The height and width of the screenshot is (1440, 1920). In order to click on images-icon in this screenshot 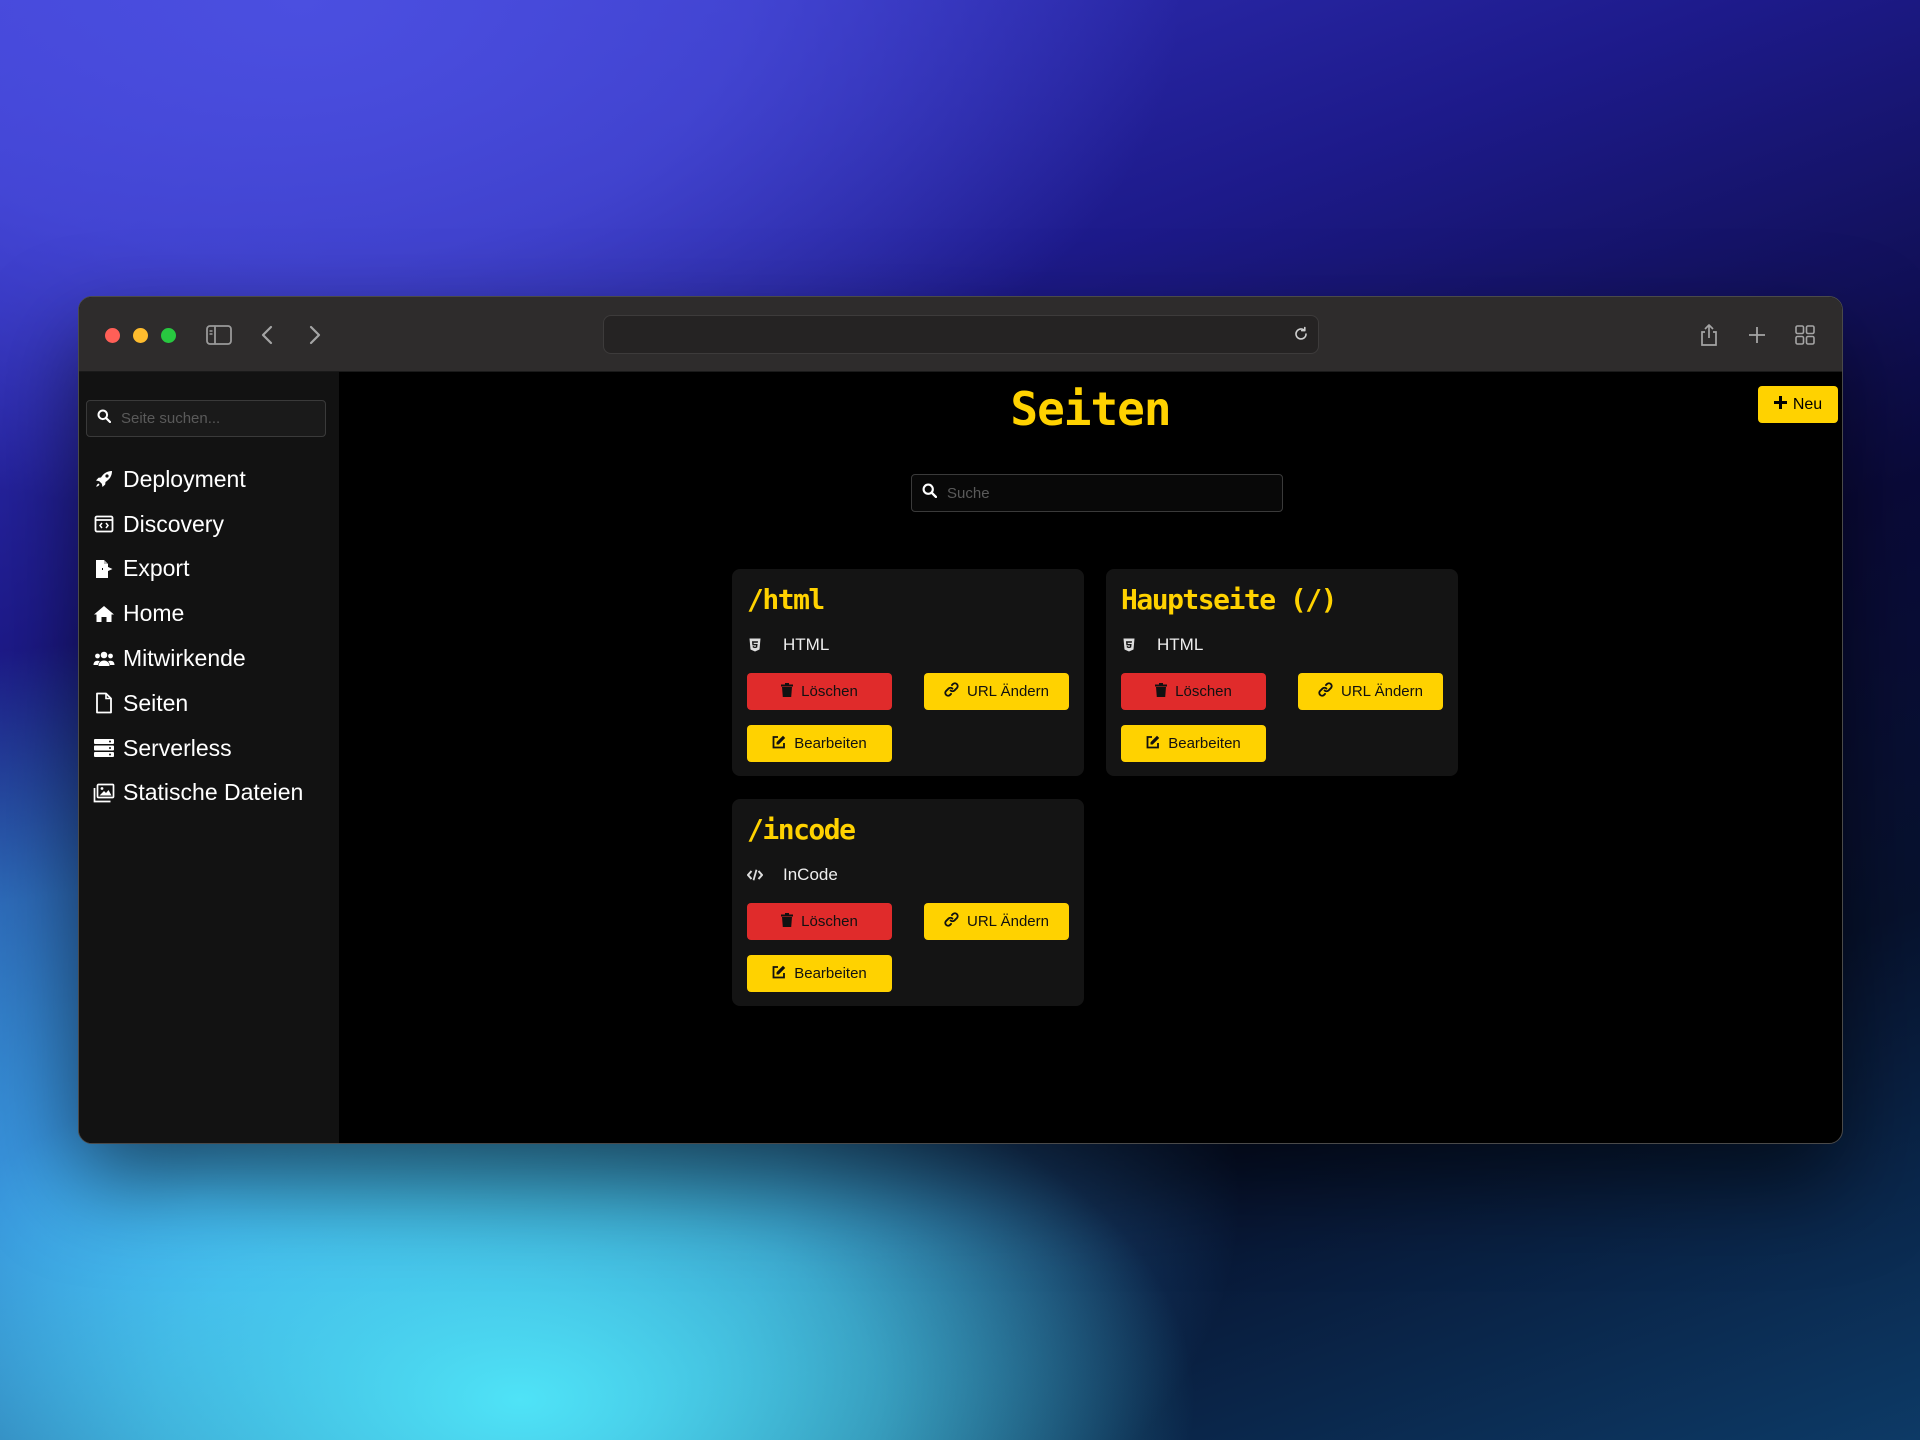, I will do `click(104, 793)`.